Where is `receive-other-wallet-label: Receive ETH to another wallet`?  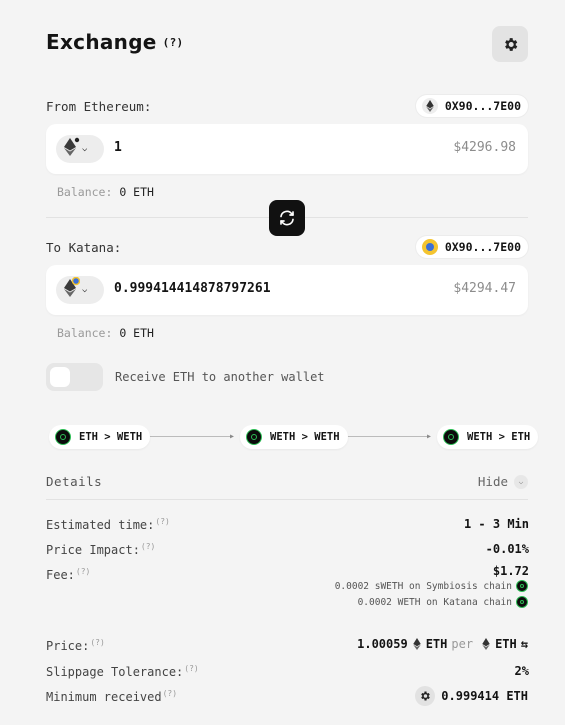
receive-other-wallet-label: Receive ETH to another wallet is located at coordinates (220, 377).